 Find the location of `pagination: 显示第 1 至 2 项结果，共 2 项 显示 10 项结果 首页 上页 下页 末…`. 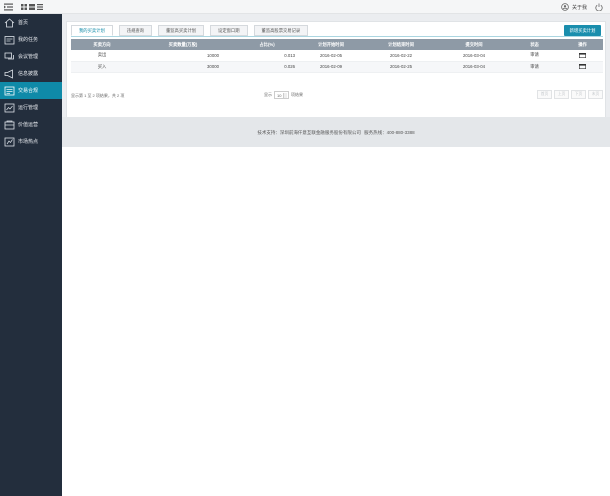

pagination: 显示第 1 至 2 项结果，共 2 项 显示 10 项结果 首页 上页 下页 末… is located at coordinates (337, 95).